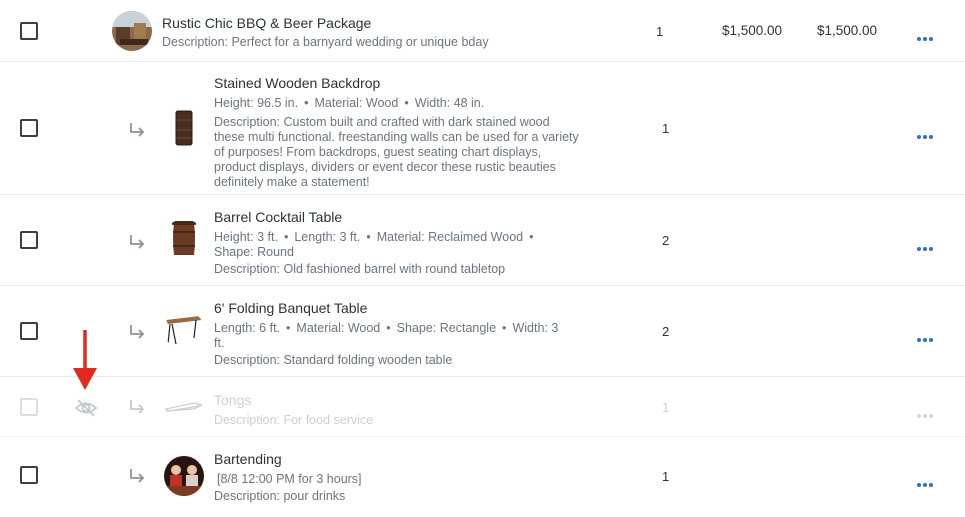 The height and width of the screenshot is (517, 965). What do you see at coordinates (246, 237) in the screenshot?
I see `attr-height: Height: 3 ft.` at bounding box center [246, 237].